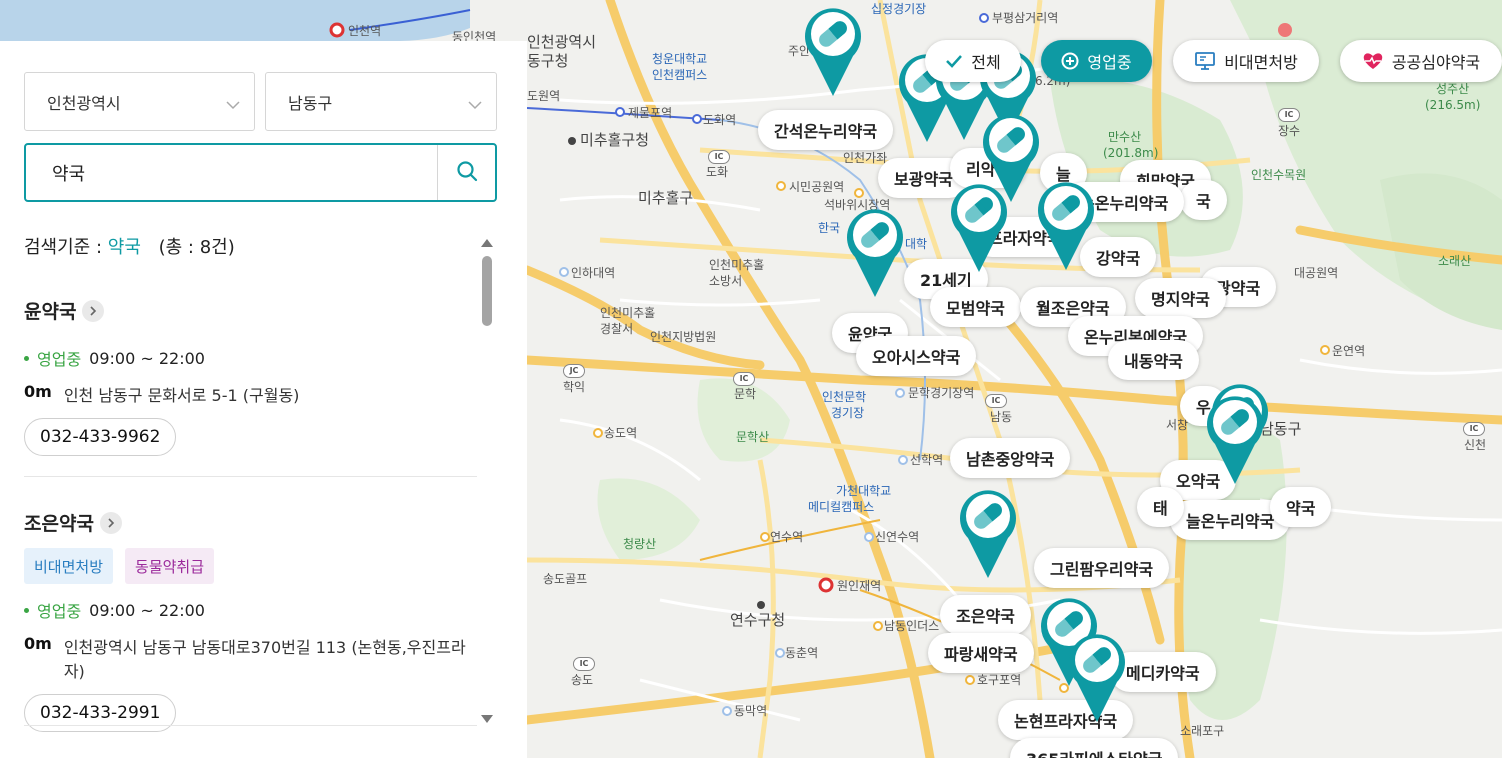 This screenshot has width=1502, height=758. I want to click on filter-night-label: 공공심야약국, so click(1436, 62).